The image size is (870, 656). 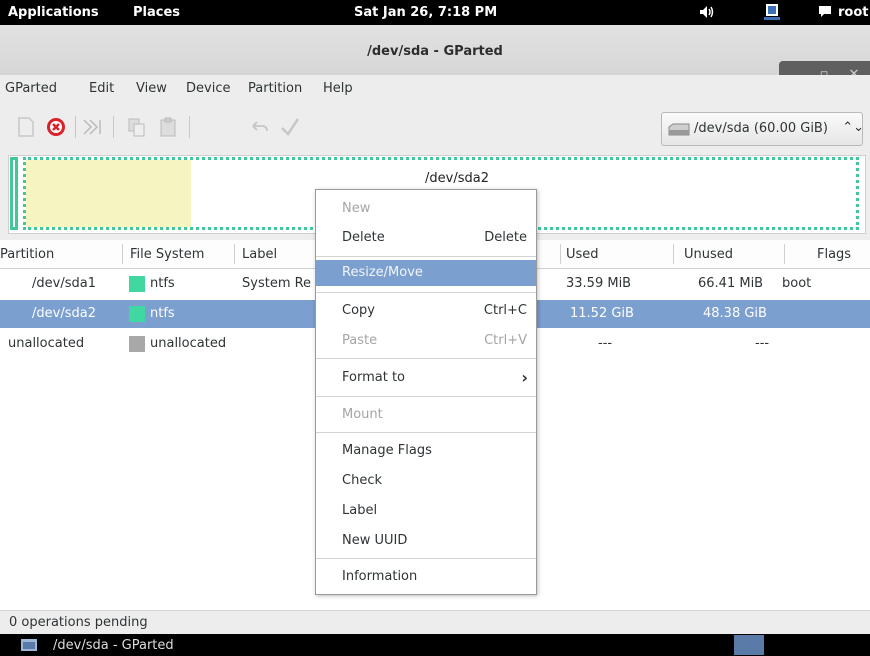 I want to click on window-titlebar: /dev/sda - GParted _ ▫ ✕, so click(x=435, y=56).